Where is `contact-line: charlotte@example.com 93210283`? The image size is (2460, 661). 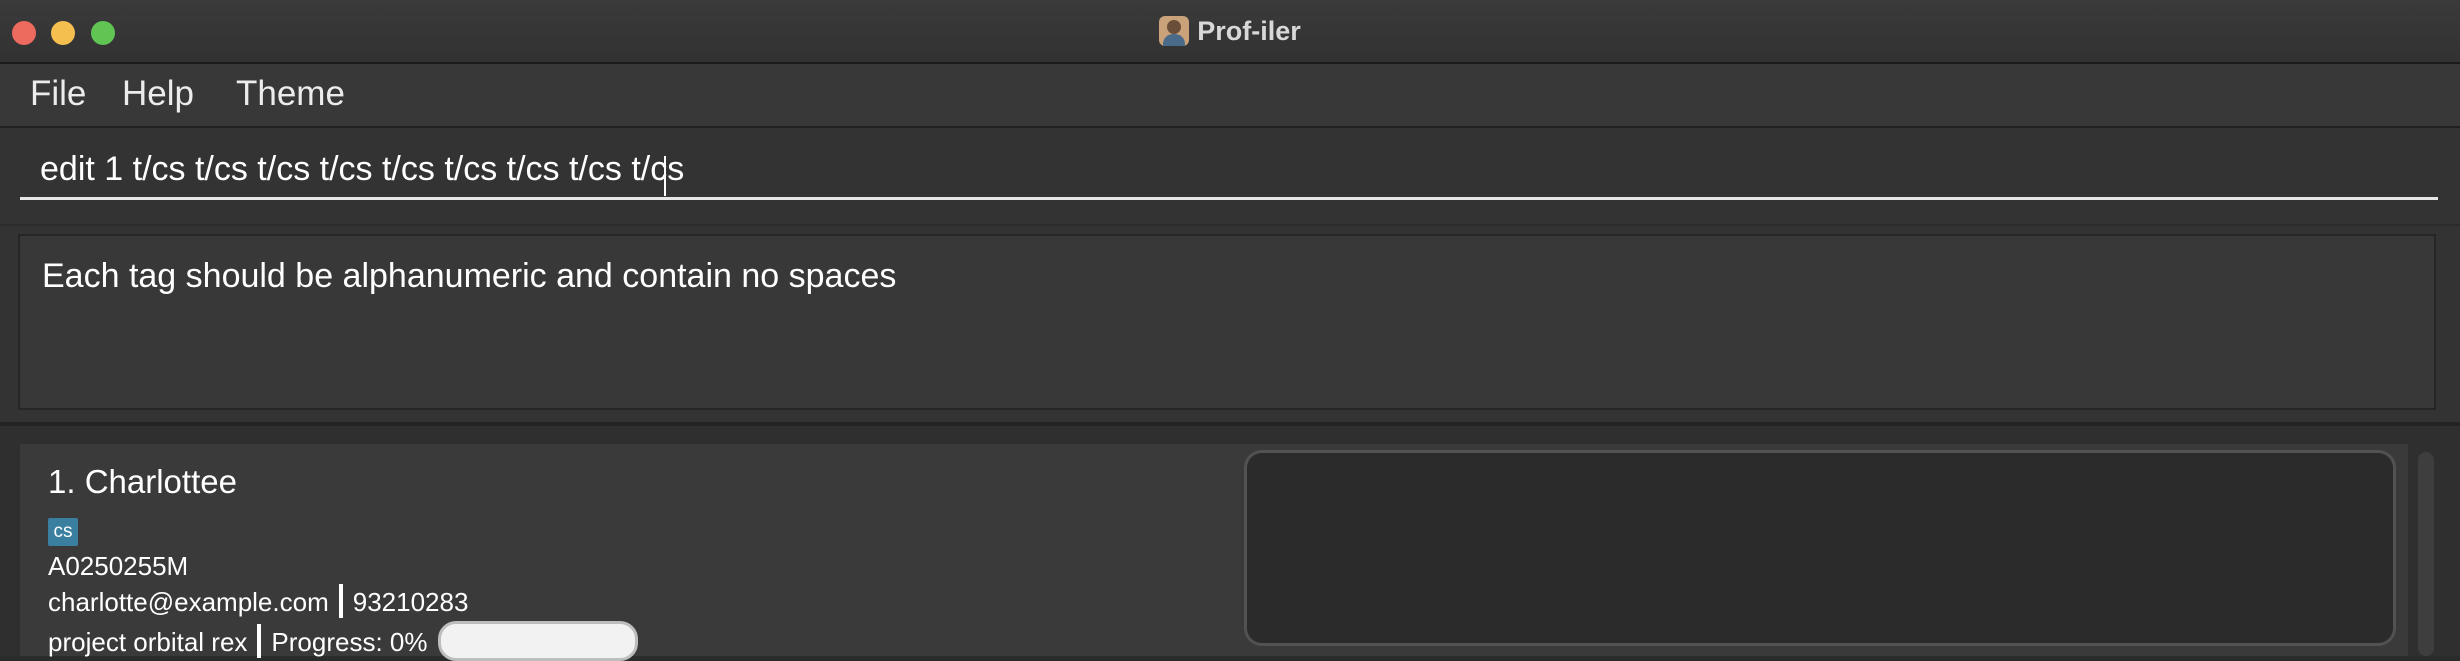
contact-line: charlotte@example.com 93210283 is located at coordinates (258, 601).